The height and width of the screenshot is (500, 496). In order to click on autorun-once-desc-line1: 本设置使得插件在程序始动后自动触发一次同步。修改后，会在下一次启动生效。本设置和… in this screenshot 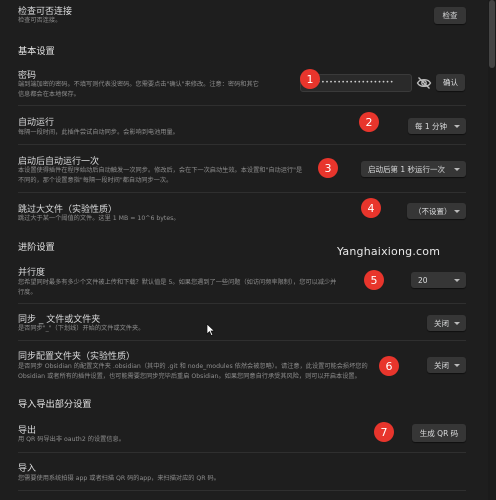, I will do `click(160, 170)`.